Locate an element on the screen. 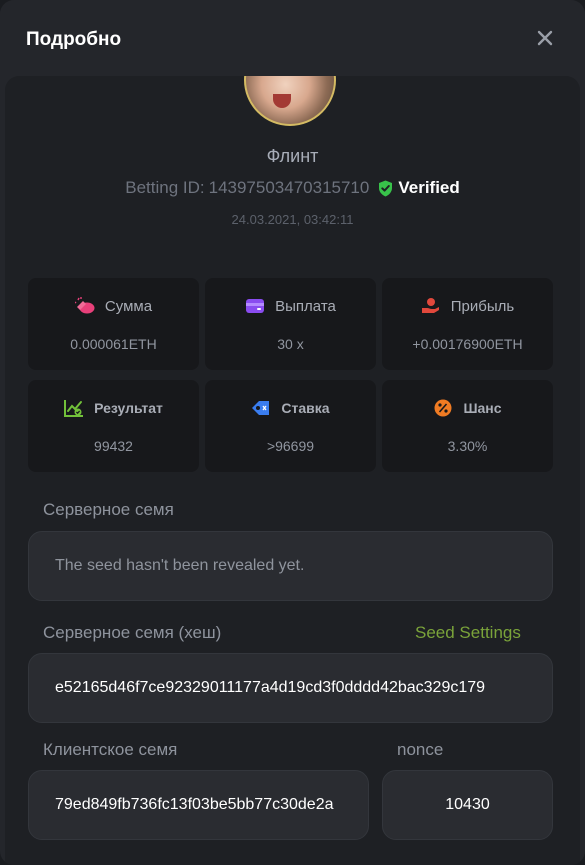  seed-settings-link: Seed Settings is located at coordinates (468, 633).